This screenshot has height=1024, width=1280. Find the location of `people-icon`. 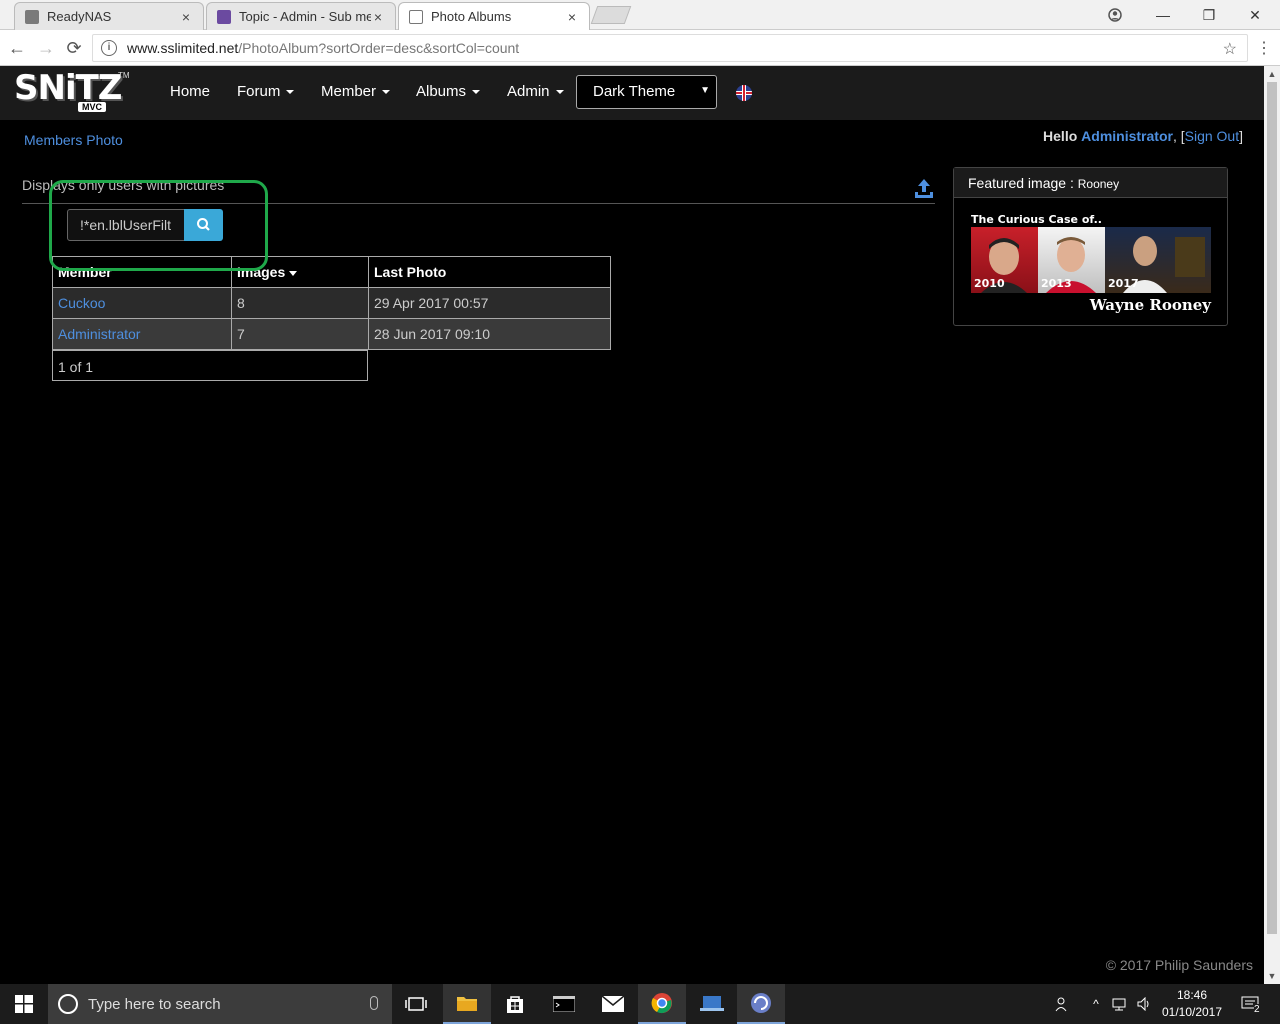

people-icon is located at coordinates (1063, 1004).